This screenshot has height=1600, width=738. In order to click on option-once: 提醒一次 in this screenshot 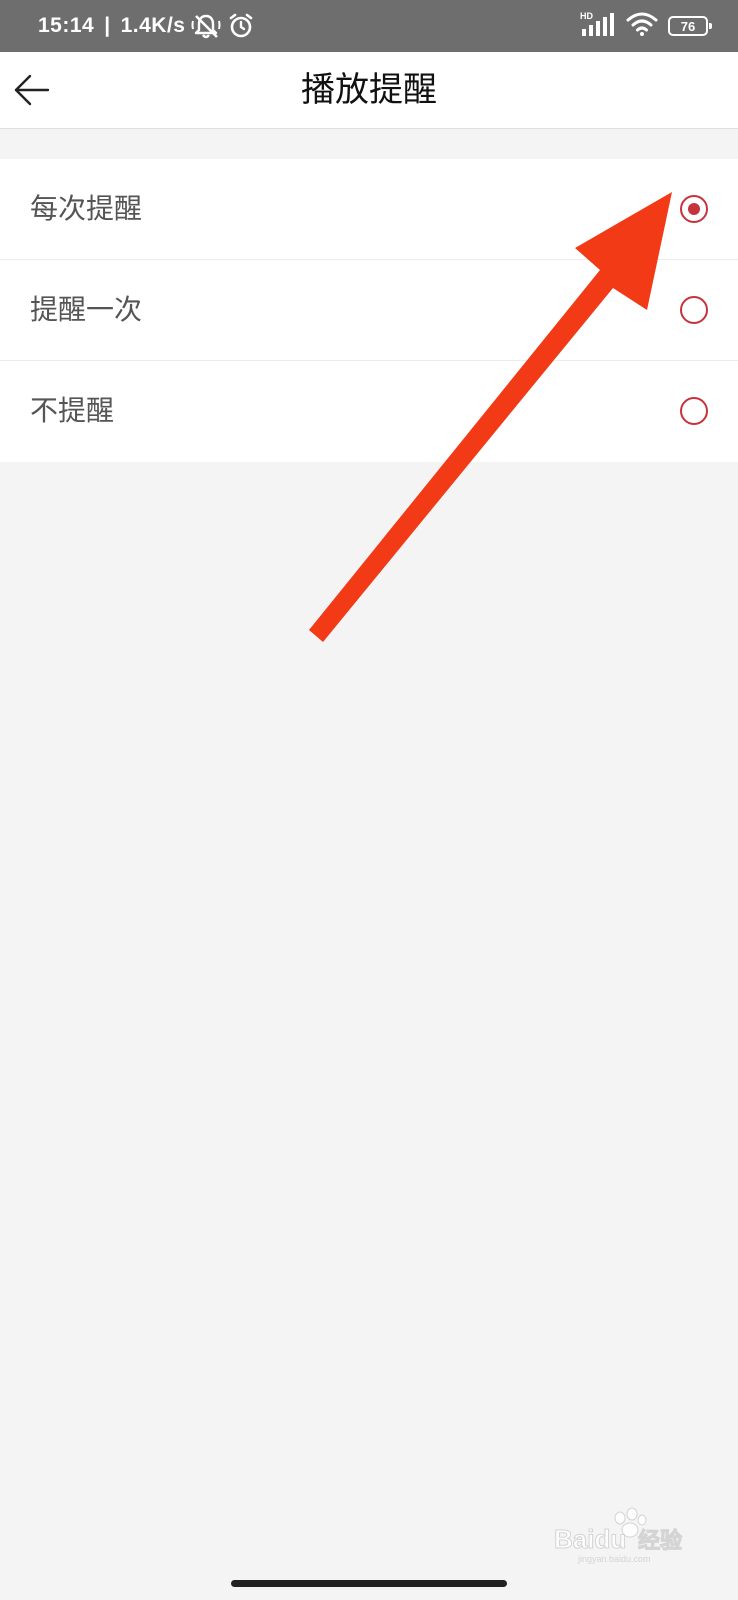, I will do `click(369, 310)`.